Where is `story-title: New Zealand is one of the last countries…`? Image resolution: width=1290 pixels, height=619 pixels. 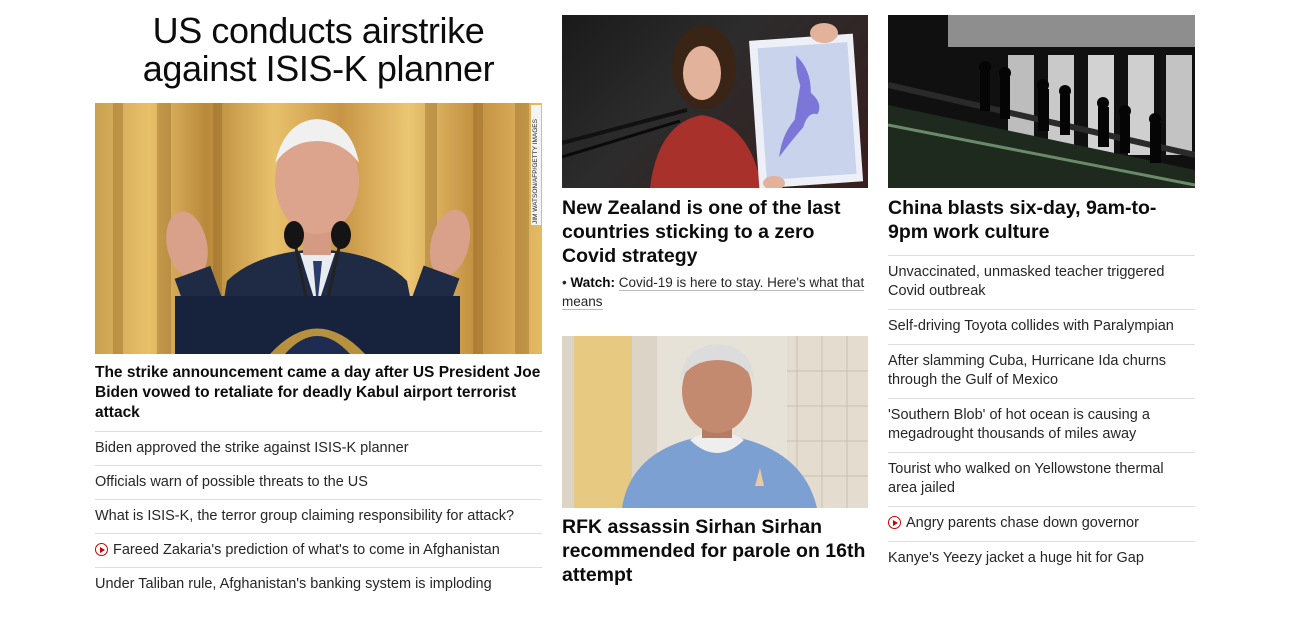 story-title: New Zealand is one of the last countries… is located at coordinates (715, 232).